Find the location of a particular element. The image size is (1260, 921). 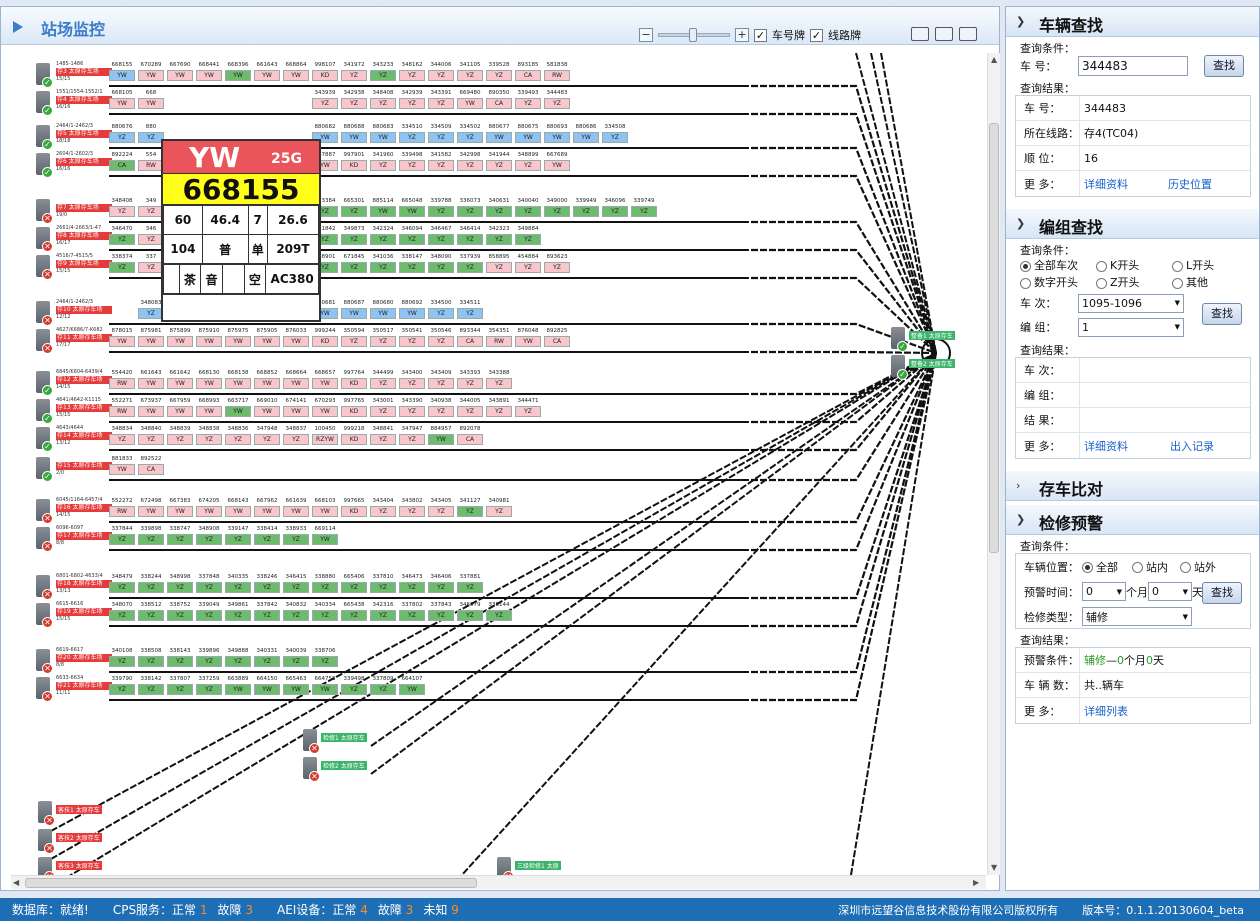

car-no-input: 344483 is located at coordinates (1133, 66).